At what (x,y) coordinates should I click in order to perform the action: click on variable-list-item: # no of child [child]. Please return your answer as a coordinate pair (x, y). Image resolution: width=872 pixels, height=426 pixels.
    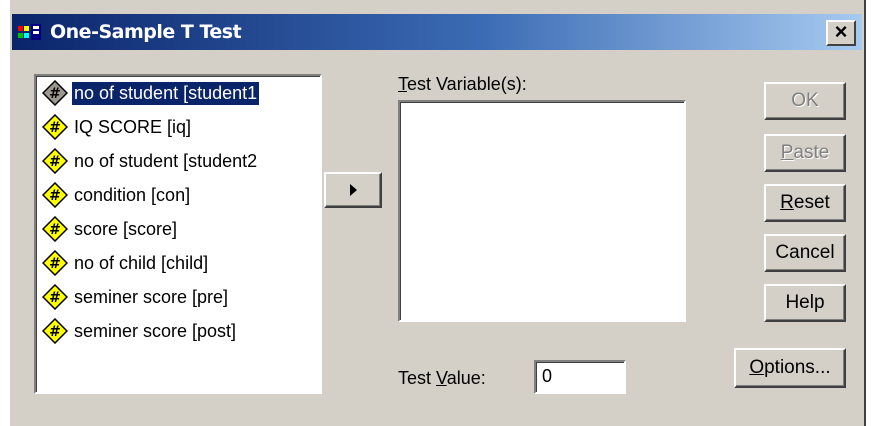
    Looking at the image, I should click on (178, 263).